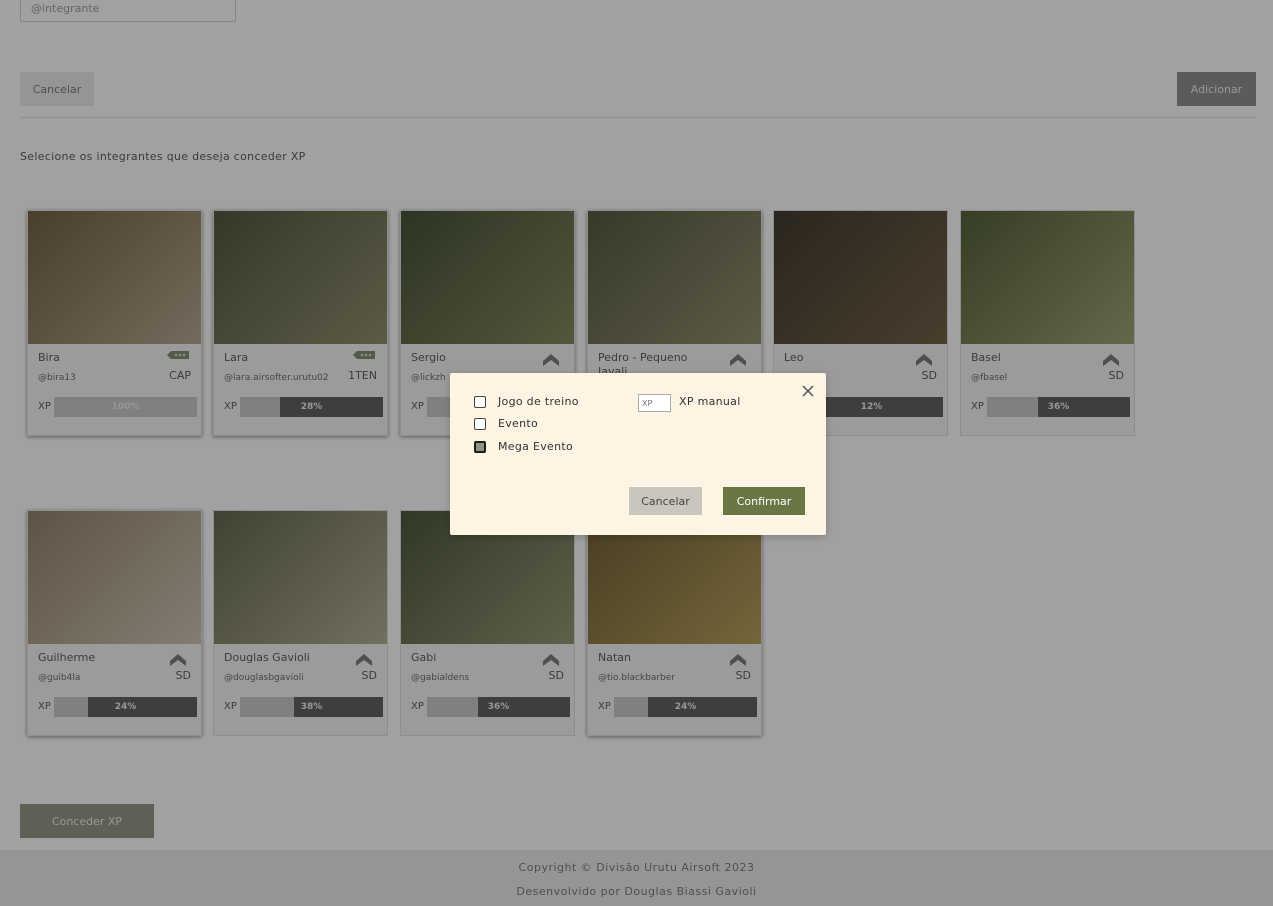 The width and height of the screenshot is (1273, 906). Describe the element at coordinates (536, 446) in the screenshot. I see `option-label: Mega Evento` at that location.